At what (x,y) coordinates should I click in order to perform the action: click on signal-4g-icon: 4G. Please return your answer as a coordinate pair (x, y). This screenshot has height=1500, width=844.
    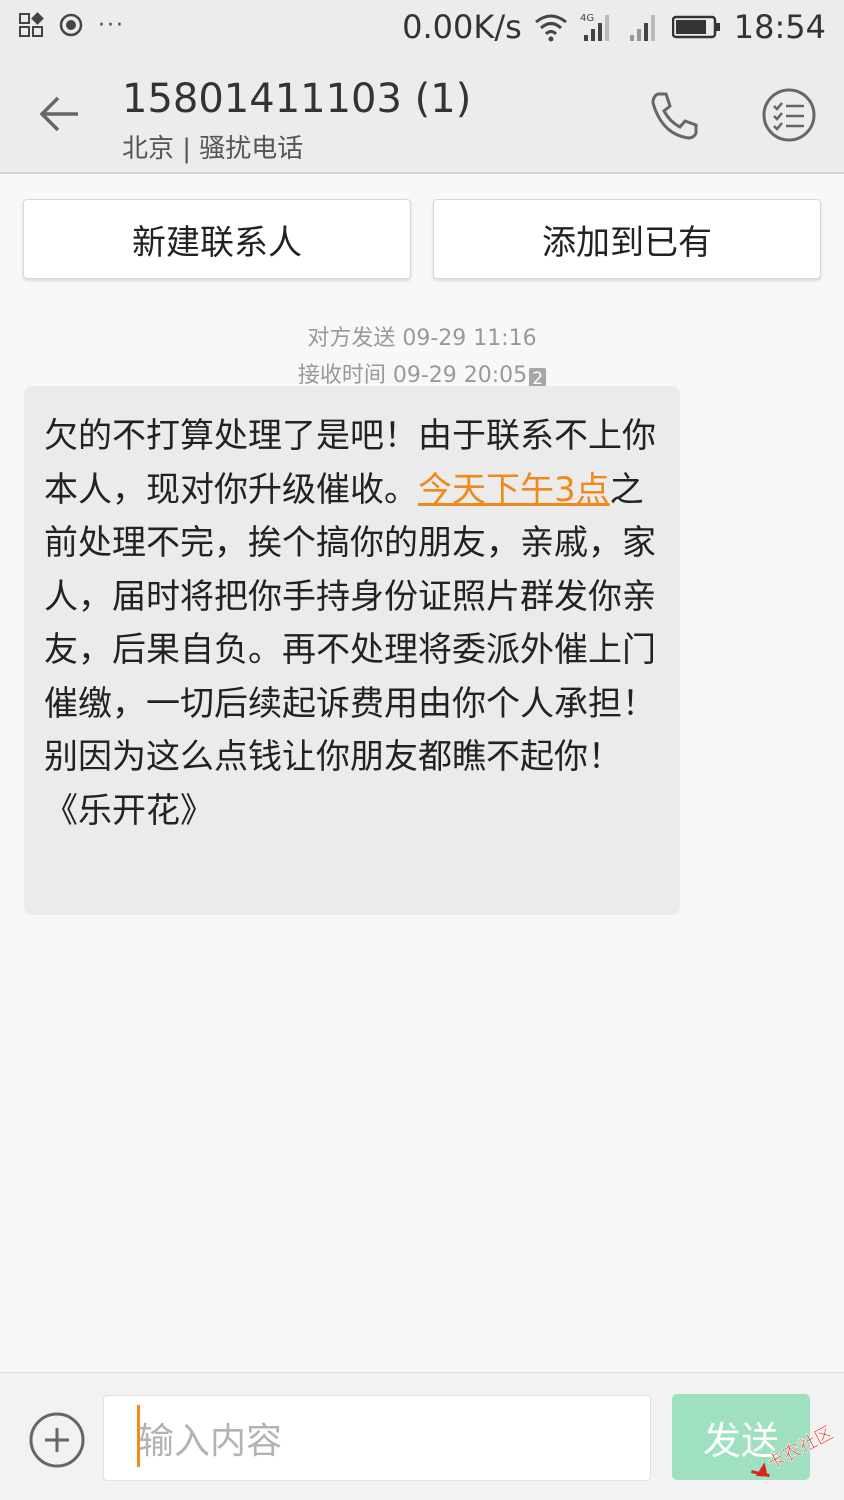
    Looking at the image, I should click on (594, 27).